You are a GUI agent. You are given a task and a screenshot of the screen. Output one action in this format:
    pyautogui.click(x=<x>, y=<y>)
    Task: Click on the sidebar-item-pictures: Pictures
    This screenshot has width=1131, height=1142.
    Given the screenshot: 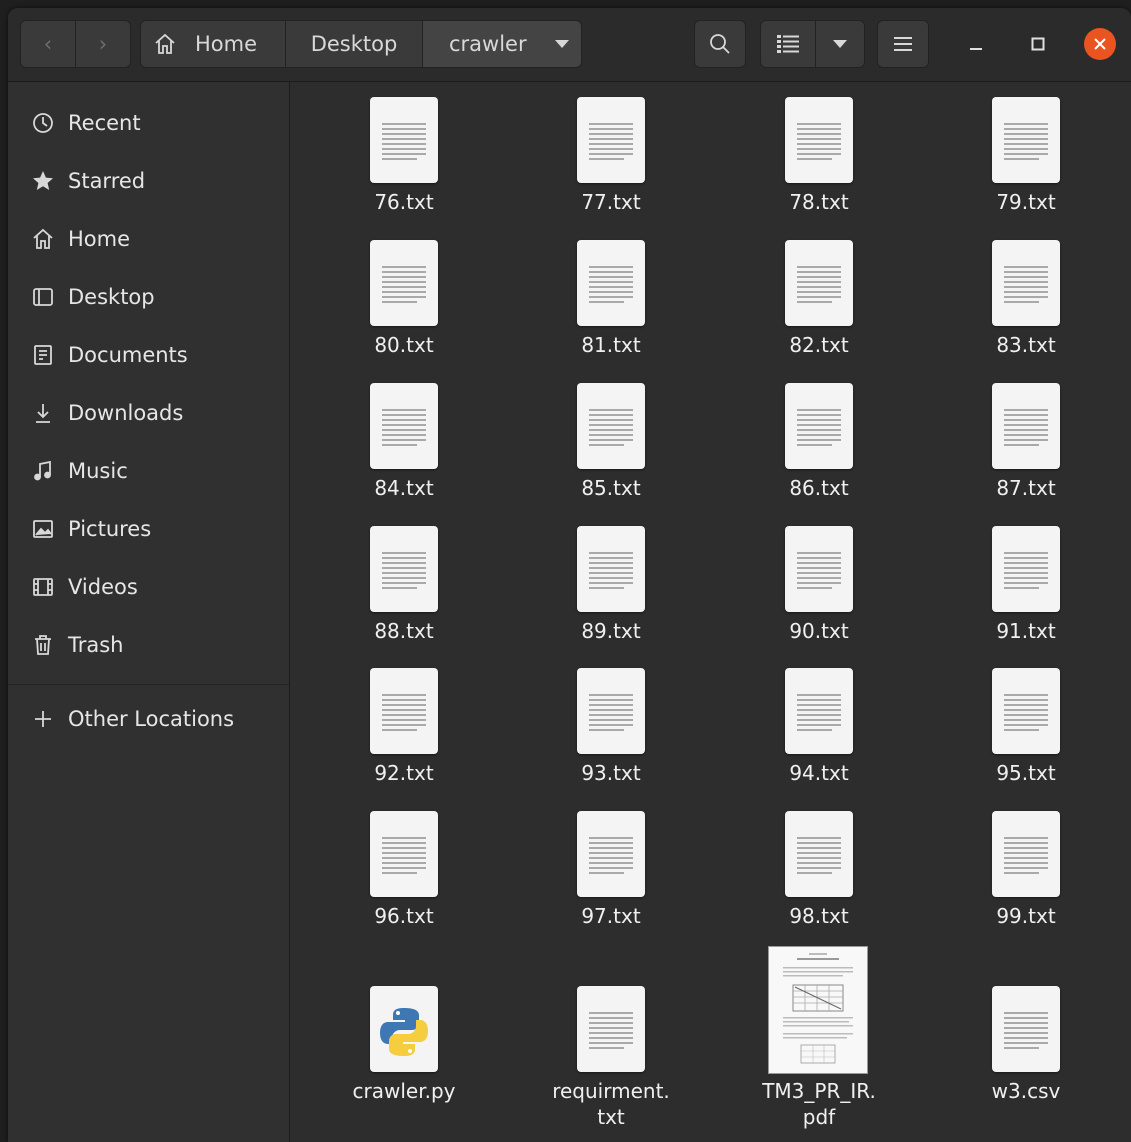 What is the action you would take?
    pyautogui.click(x=148, y=529)
    